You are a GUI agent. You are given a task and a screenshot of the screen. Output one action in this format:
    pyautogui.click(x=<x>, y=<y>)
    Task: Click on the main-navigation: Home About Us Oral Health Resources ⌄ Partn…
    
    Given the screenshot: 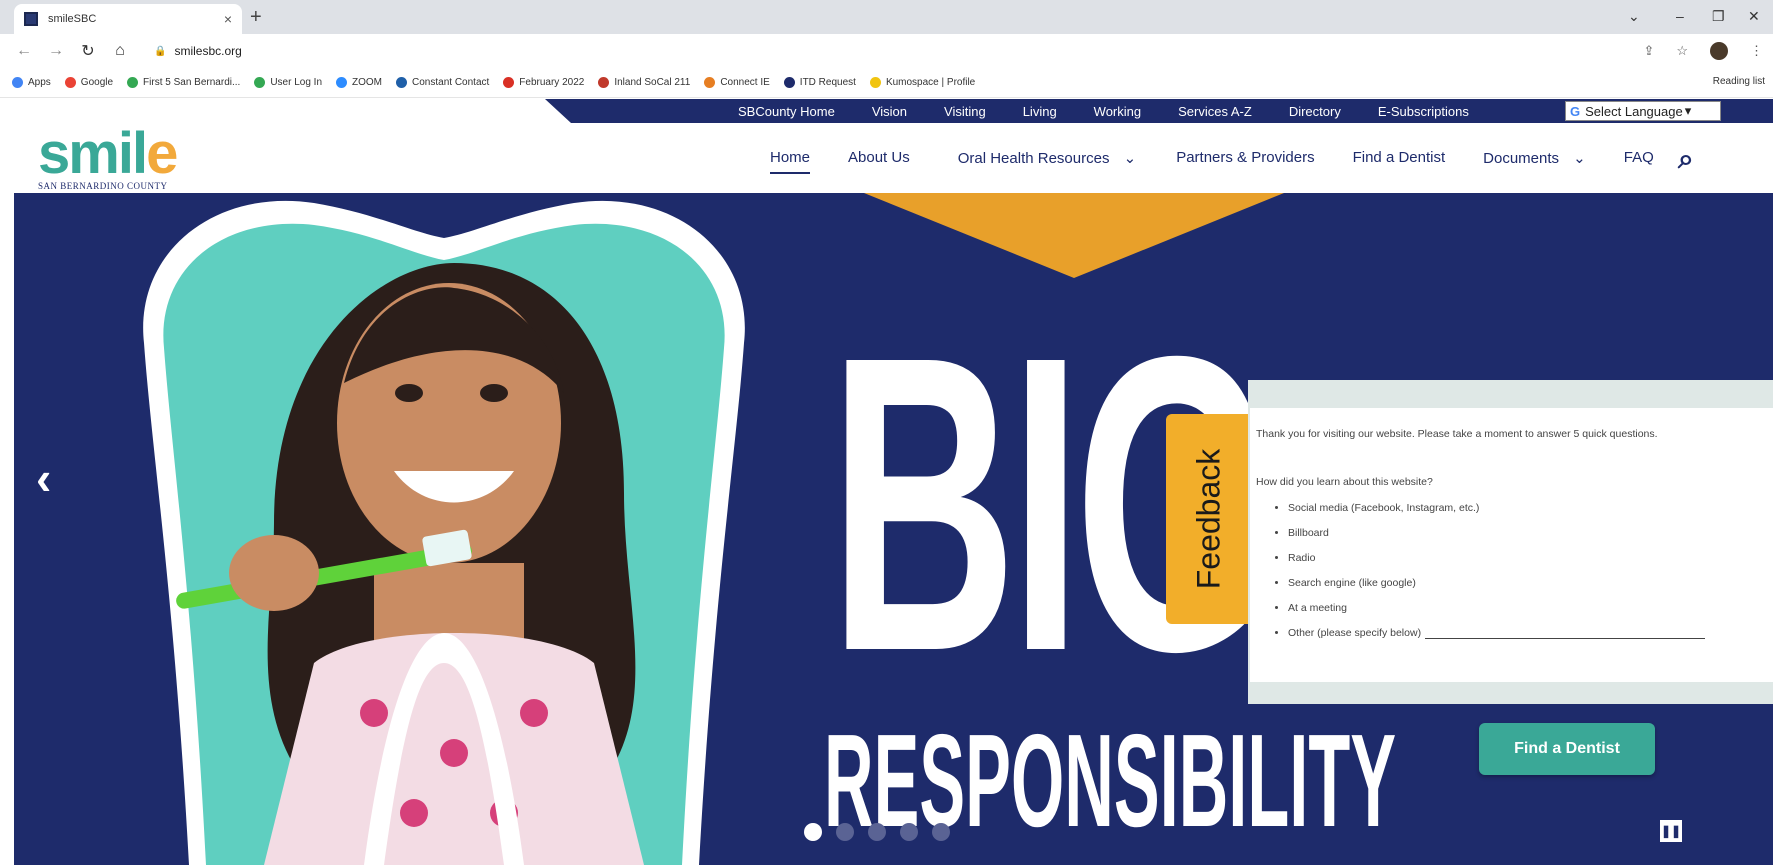 What is the action you would take?
    pyautogui.click(x=1212, y=161)
    